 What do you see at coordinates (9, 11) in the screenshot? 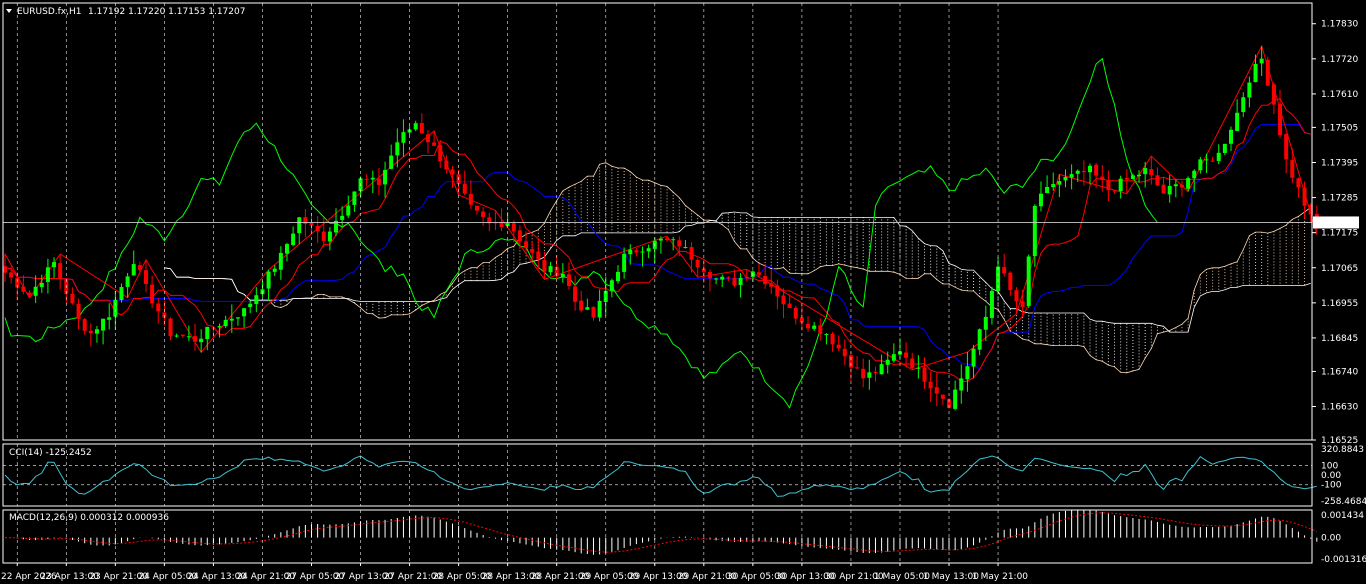
I see `menu-triangle-icon` at bounding box center [9, 11].